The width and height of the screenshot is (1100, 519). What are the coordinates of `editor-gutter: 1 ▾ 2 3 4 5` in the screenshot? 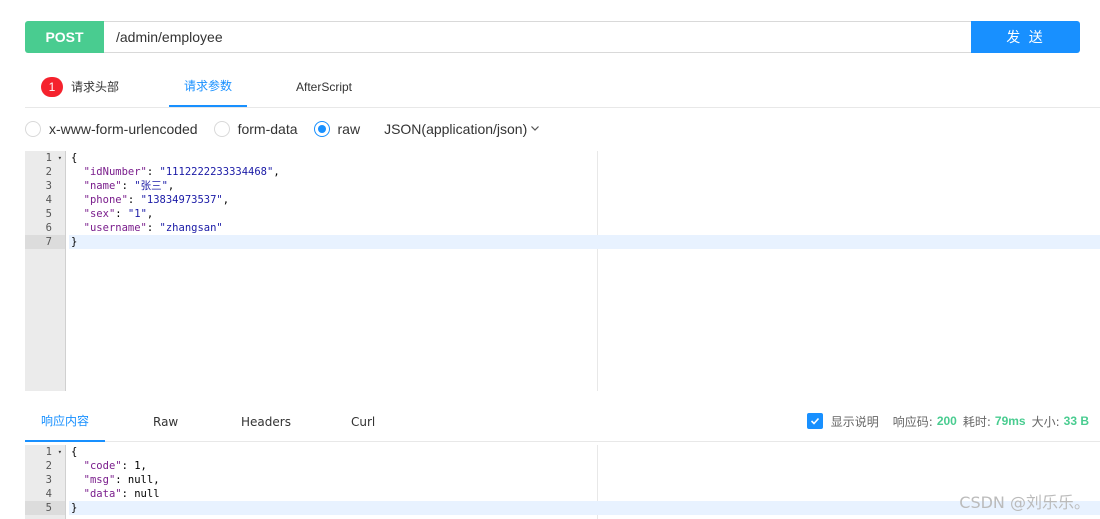 It's located at (45, 482).